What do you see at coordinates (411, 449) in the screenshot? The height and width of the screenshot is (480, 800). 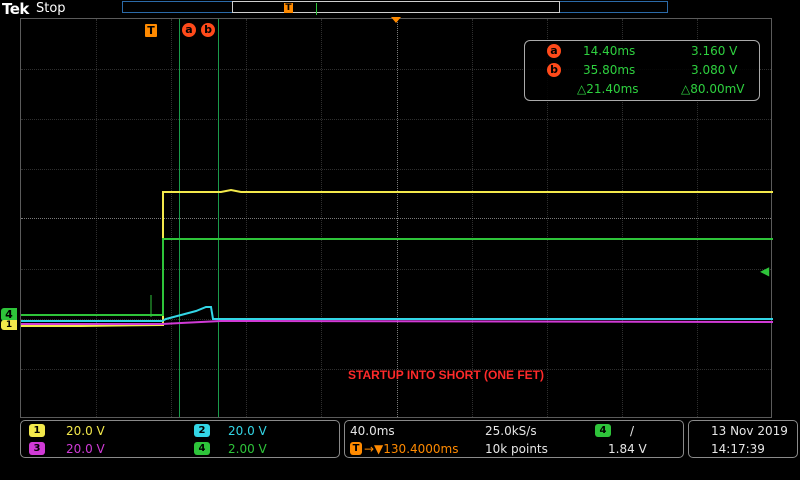 I see `trigger-position: →▼130.4000ms` at bounding box center [411, 449].